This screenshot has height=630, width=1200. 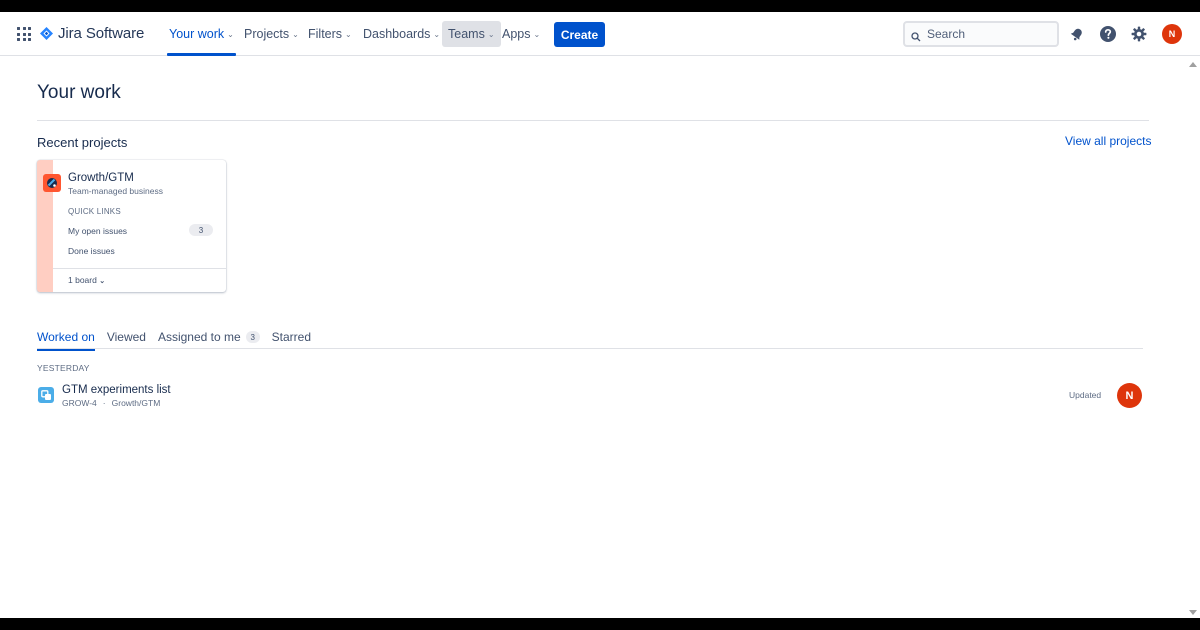 I want to click on open-issues-count-badge: 3, so click(x=201, y=230).